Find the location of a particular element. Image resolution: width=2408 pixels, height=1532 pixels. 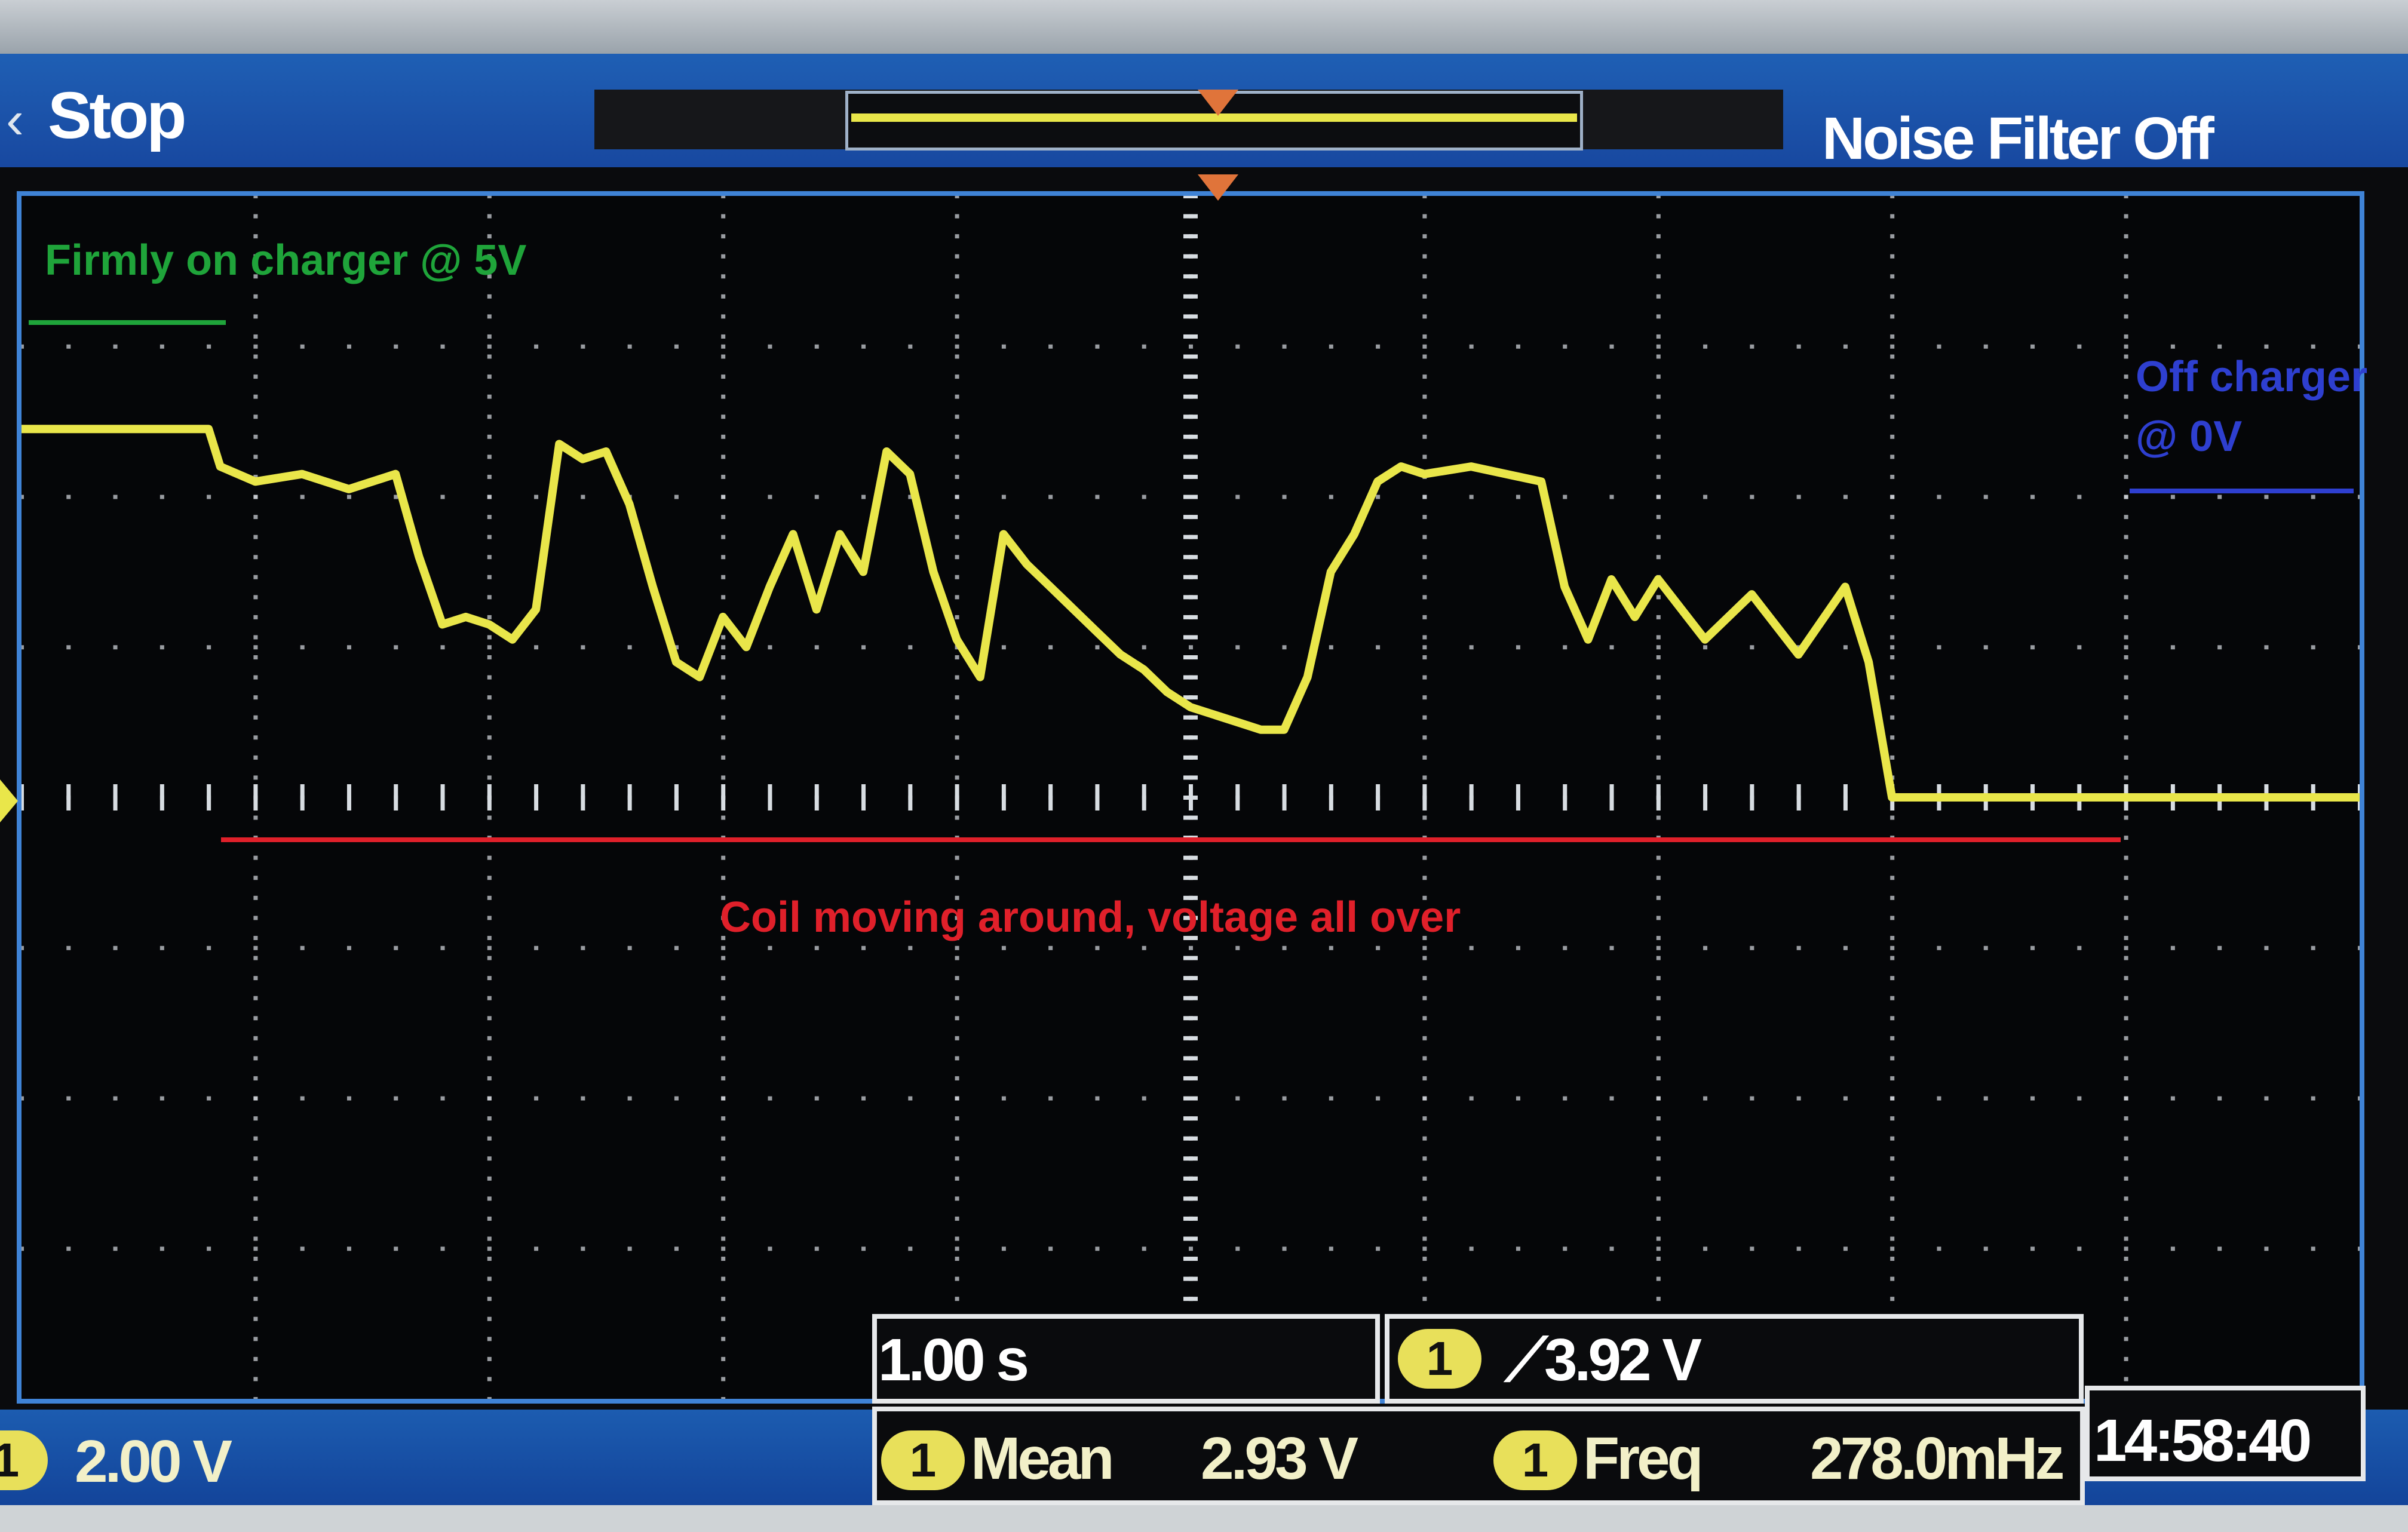

trigger-box is located at coordinates (1734, 1359).